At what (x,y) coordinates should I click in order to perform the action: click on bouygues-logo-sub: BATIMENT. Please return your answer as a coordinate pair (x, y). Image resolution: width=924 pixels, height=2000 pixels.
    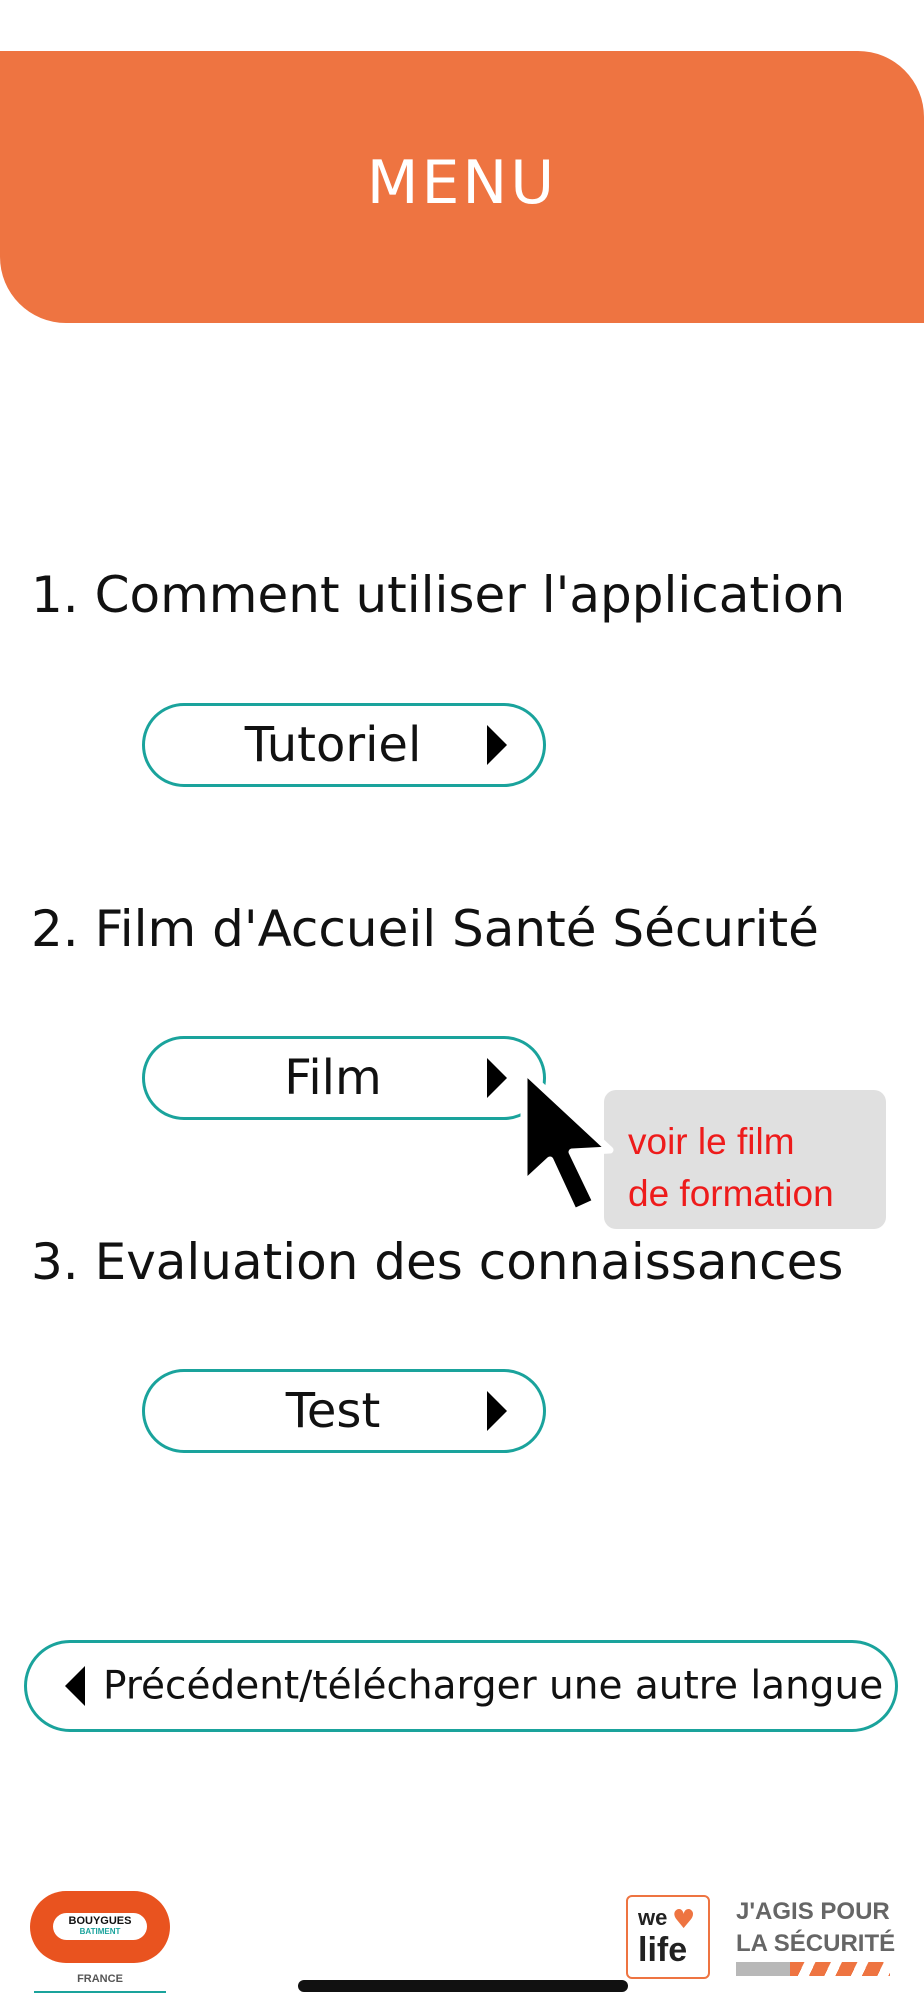
    Looking at the image, I should click on (100, 1931).